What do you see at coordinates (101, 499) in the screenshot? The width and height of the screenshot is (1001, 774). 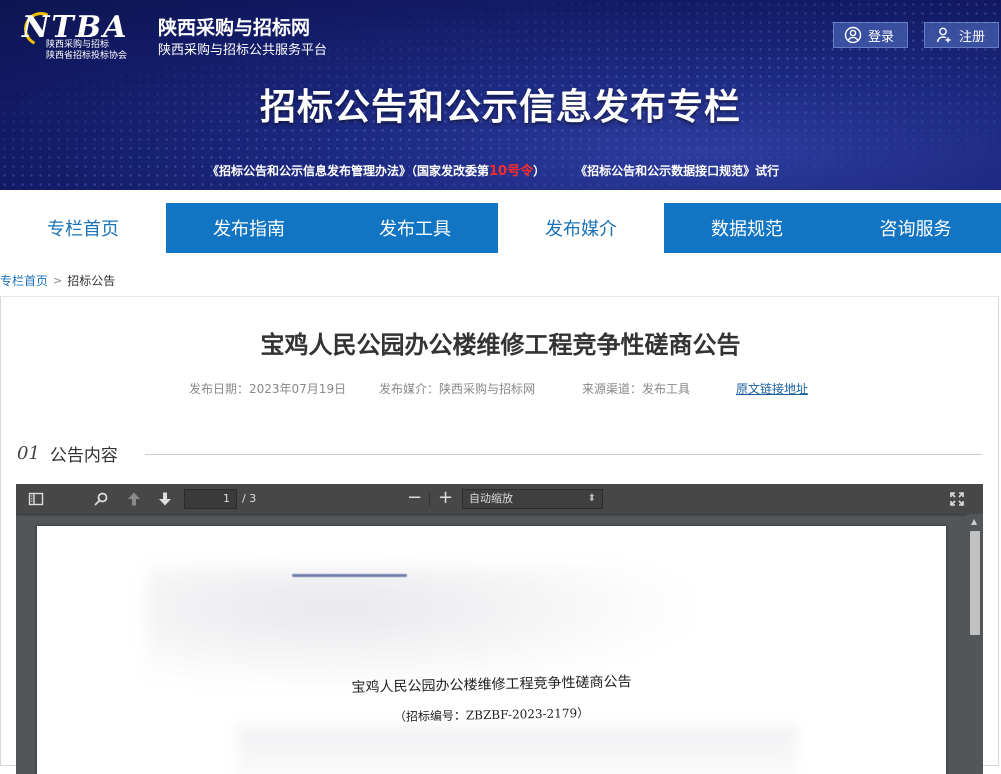 I see `search-icon` at bounding box center [101, 499].